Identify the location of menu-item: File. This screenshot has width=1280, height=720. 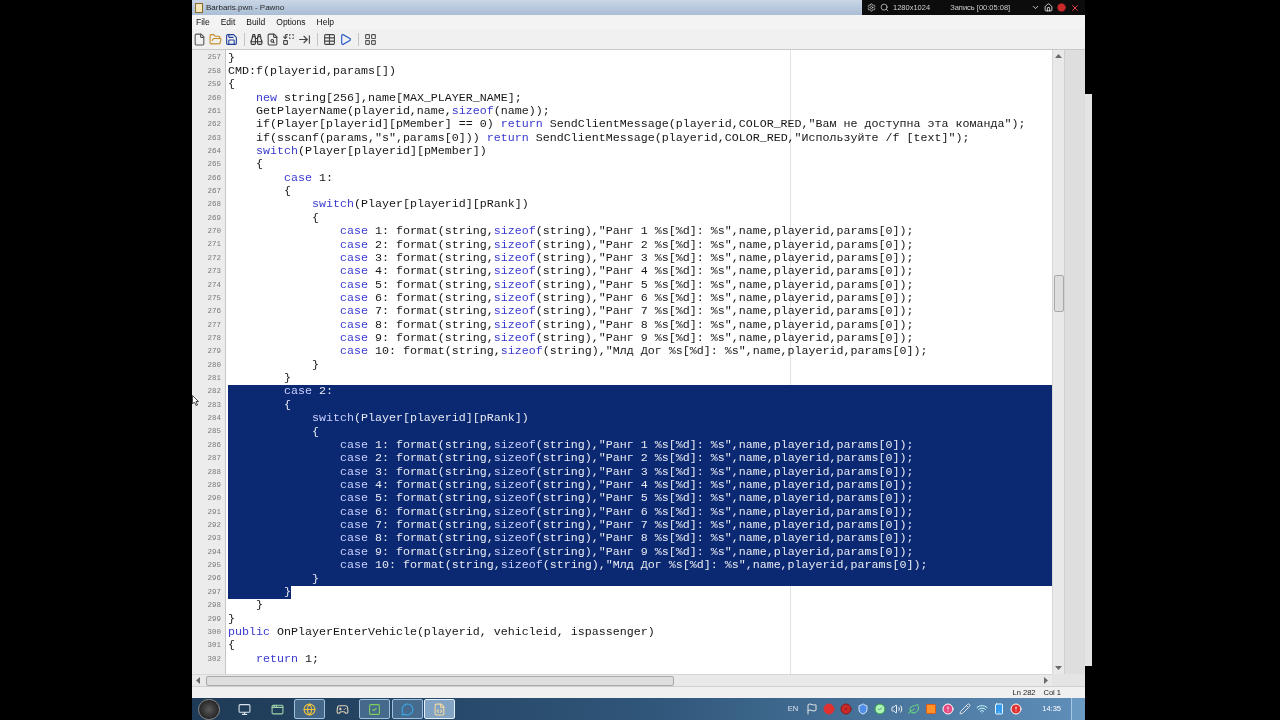
(203, 22).